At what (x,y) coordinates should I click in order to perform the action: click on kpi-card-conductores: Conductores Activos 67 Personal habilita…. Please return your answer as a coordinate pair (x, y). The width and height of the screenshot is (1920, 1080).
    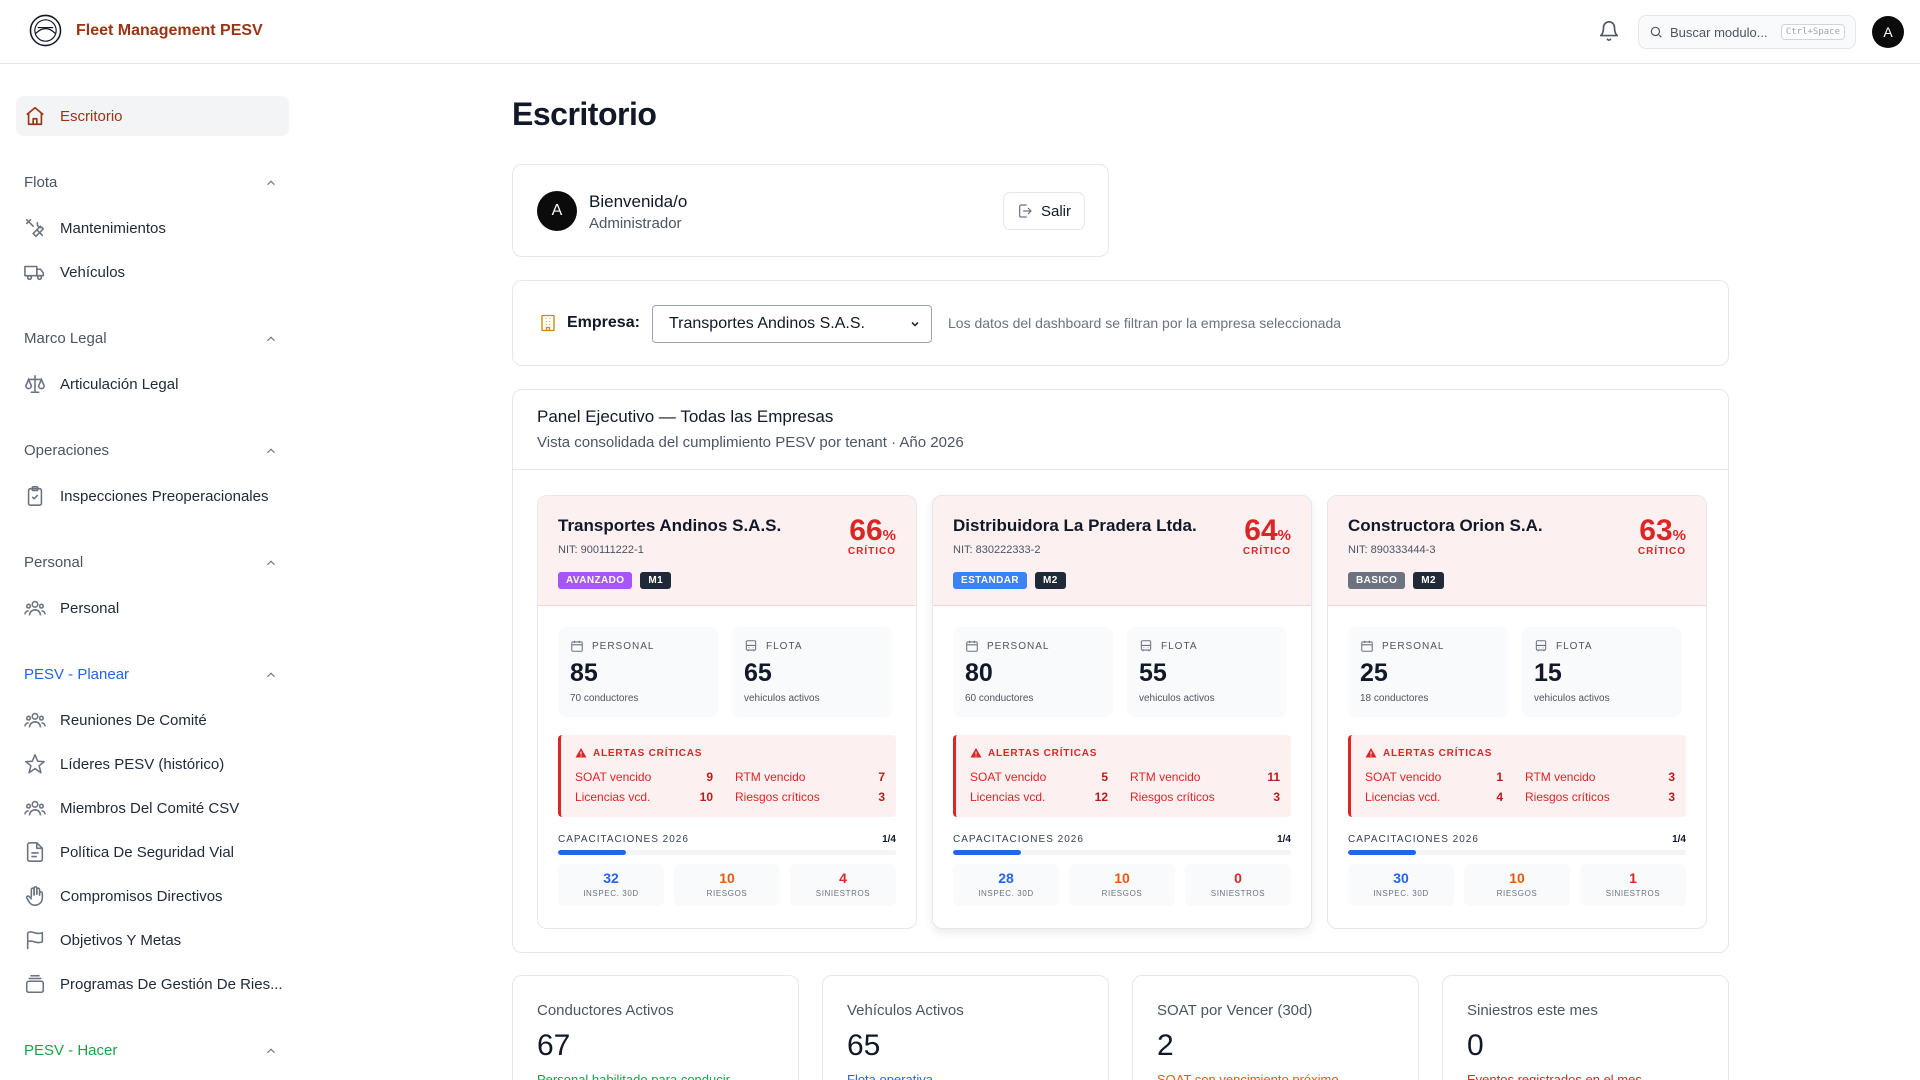
    Looking at the image, I should click on (655, 1027).